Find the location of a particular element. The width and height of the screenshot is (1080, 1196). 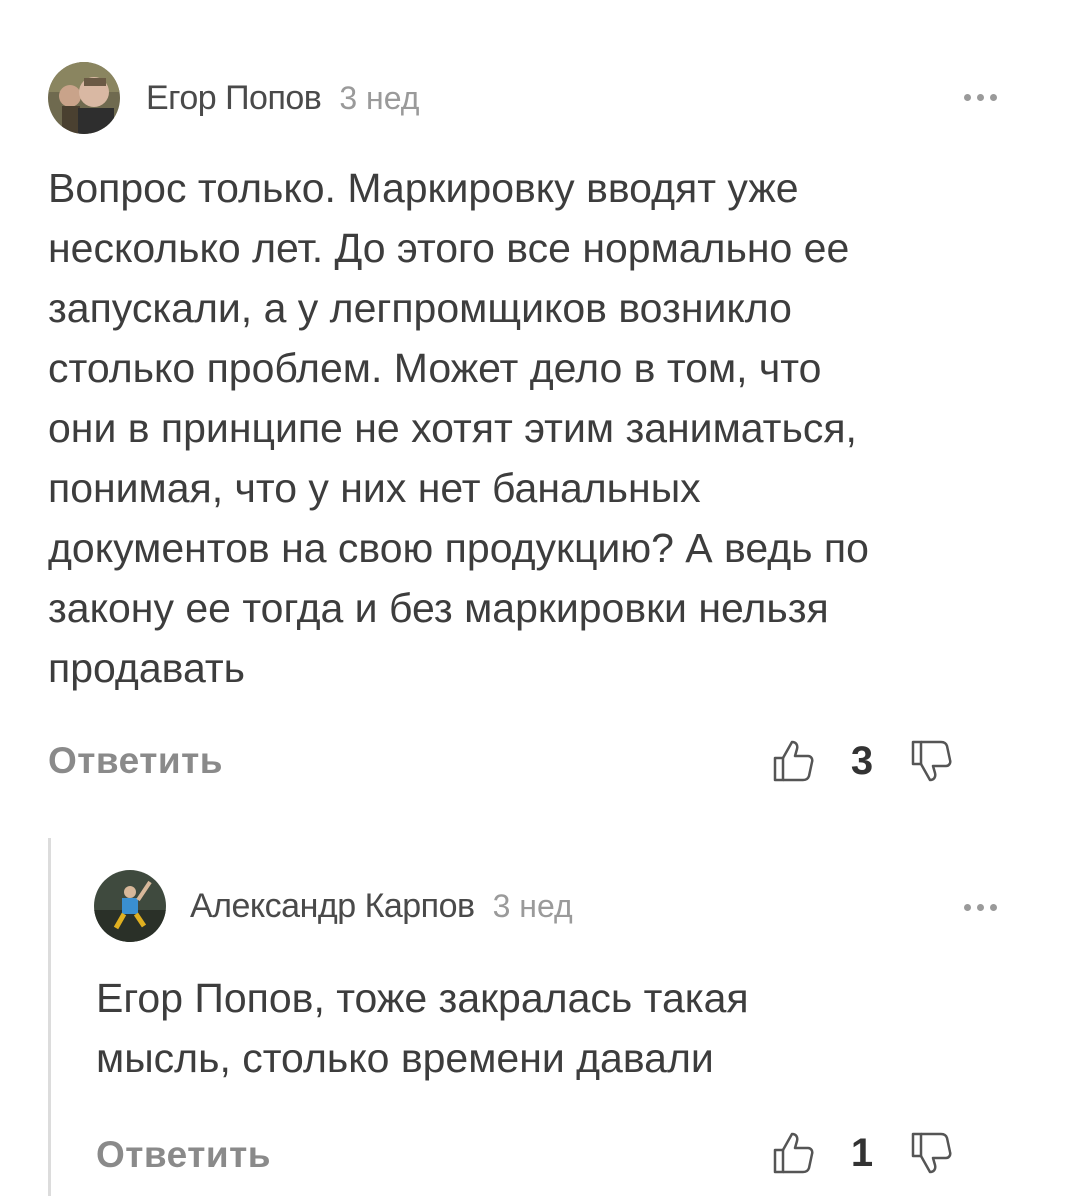

like-count: 1 is located at coordinates (862, 1152).